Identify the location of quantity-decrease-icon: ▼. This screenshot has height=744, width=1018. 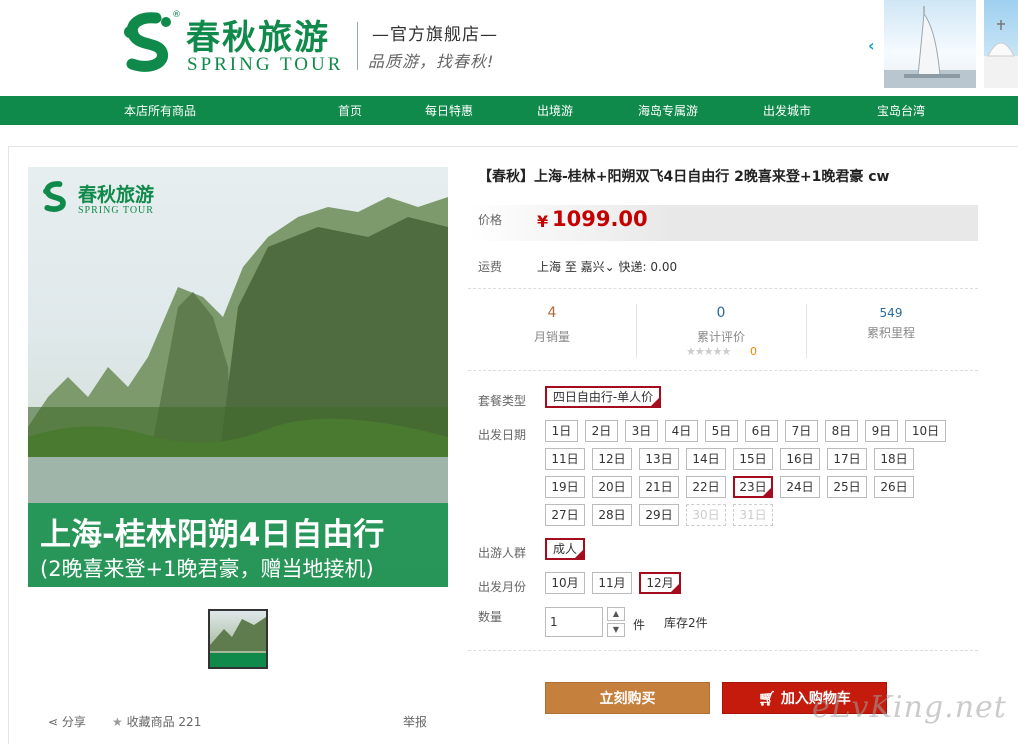
(616, 630).